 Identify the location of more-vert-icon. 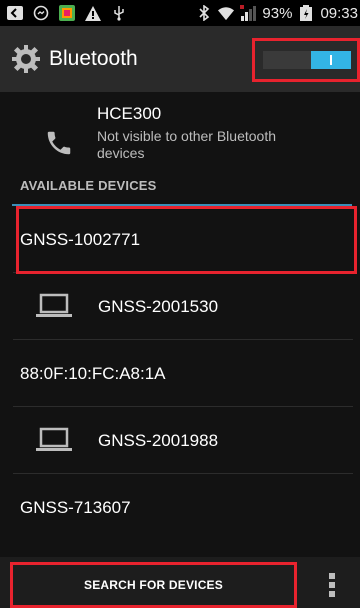
(332, 585).